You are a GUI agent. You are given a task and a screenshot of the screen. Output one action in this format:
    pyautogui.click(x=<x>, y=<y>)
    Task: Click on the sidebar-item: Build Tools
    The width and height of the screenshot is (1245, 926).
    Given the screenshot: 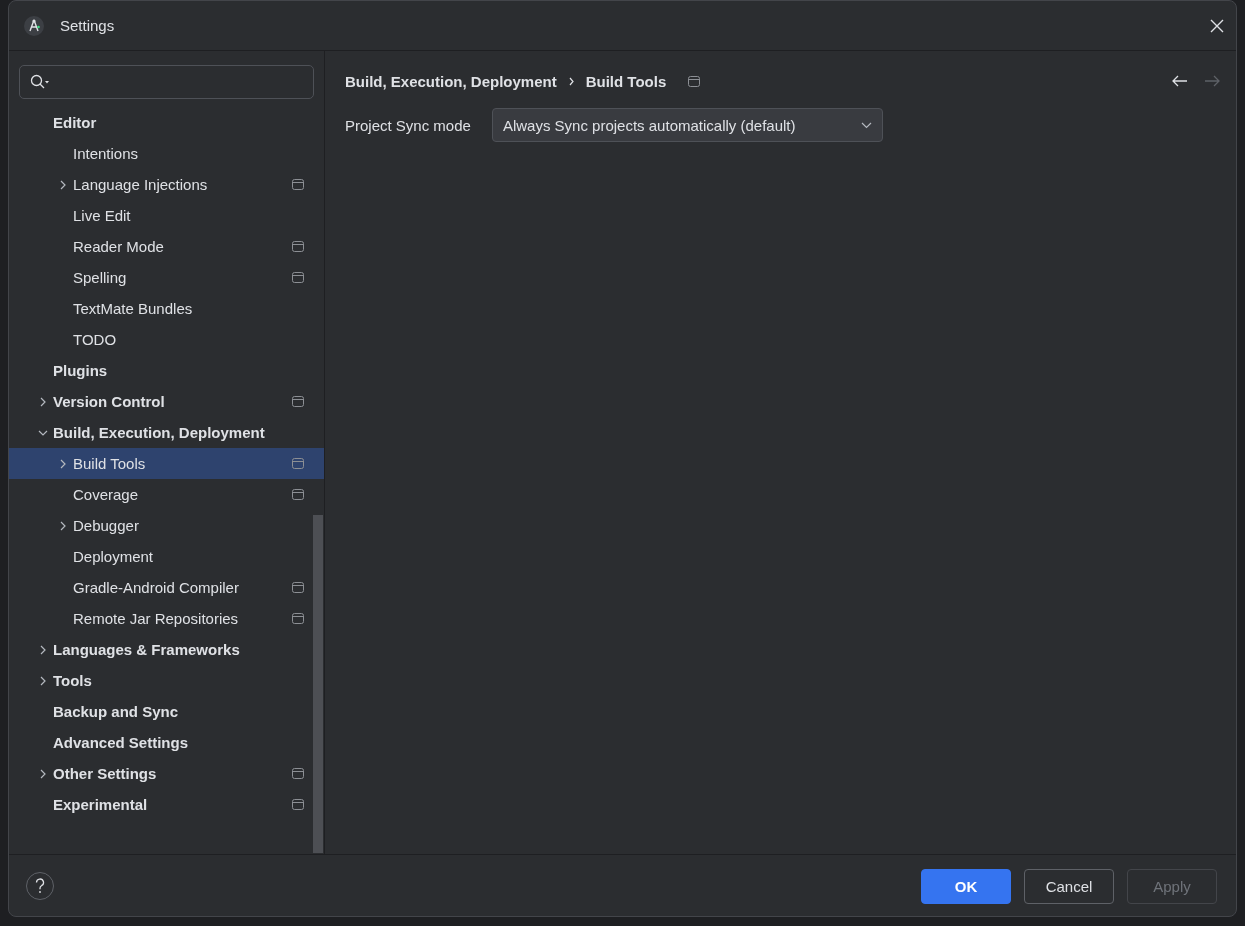 What is the action you would take?
    pyautogui.click(x=166, y=463)
    